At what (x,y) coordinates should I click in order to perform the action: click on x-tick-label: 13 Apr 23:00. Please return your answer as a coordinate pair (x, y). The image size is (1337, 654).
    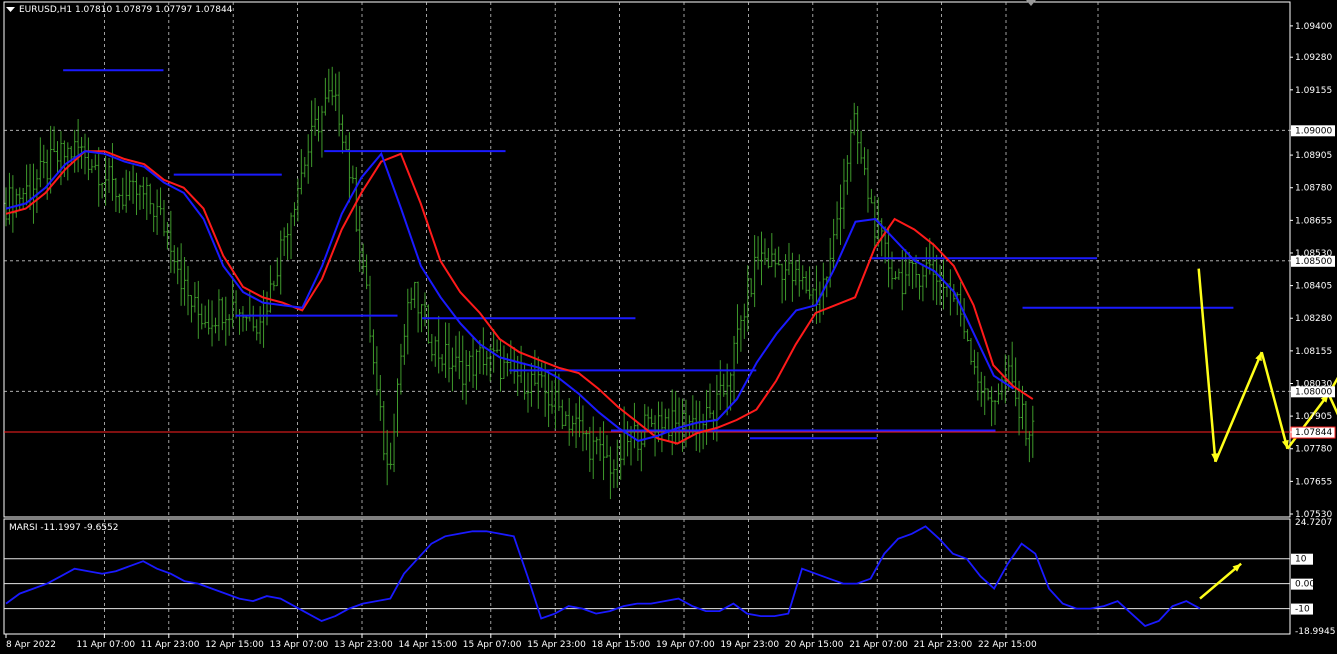
    Looking at the image, I should click on (363, 645).